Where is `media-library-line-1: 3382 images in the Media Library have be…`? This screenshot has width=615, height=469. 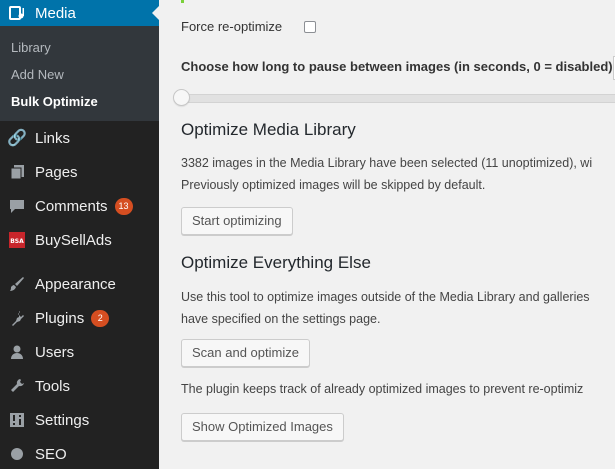
media-library-line-1: 3382 images in the Media Library have be… is located at coordinates (387, 163).